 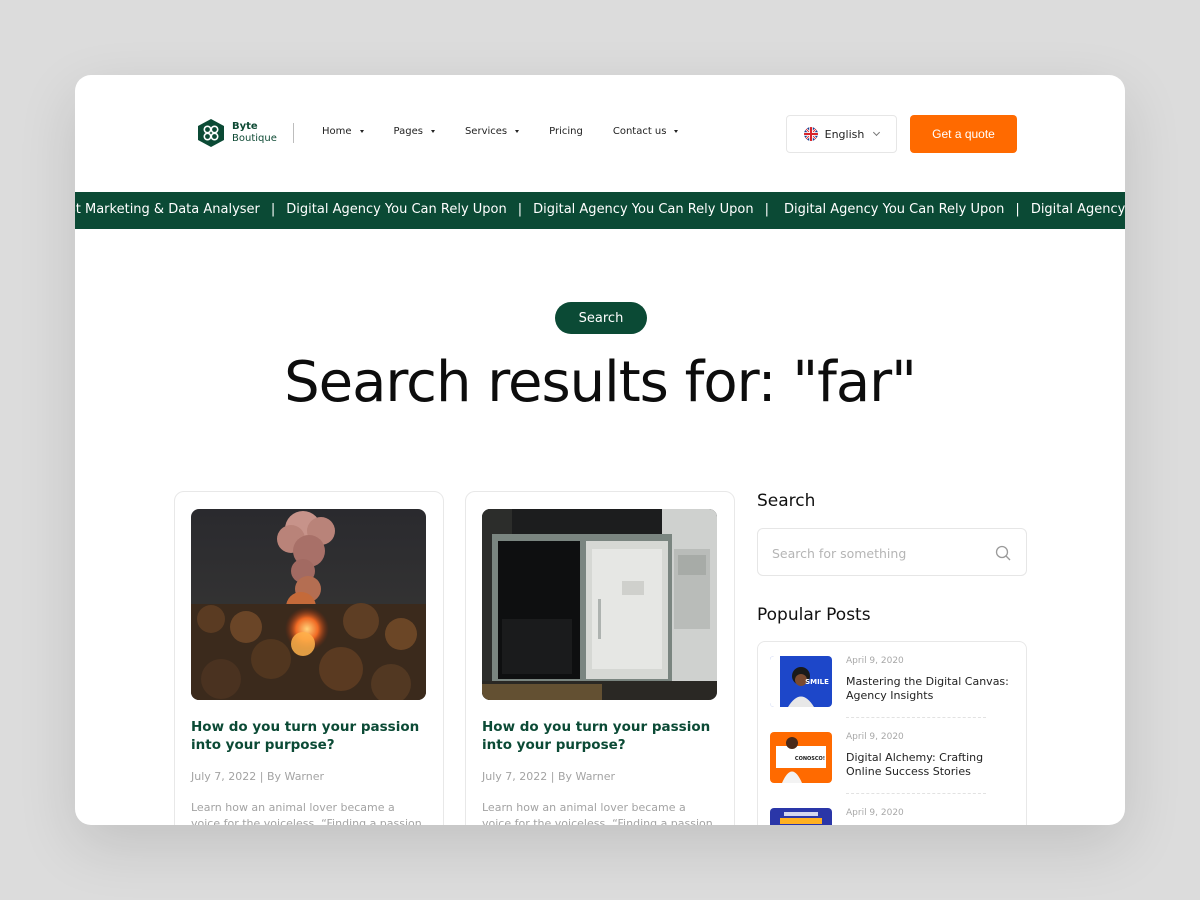 I want to click on marquee-item: Digital Agency You Can Re, so click(x=1077, y=209).